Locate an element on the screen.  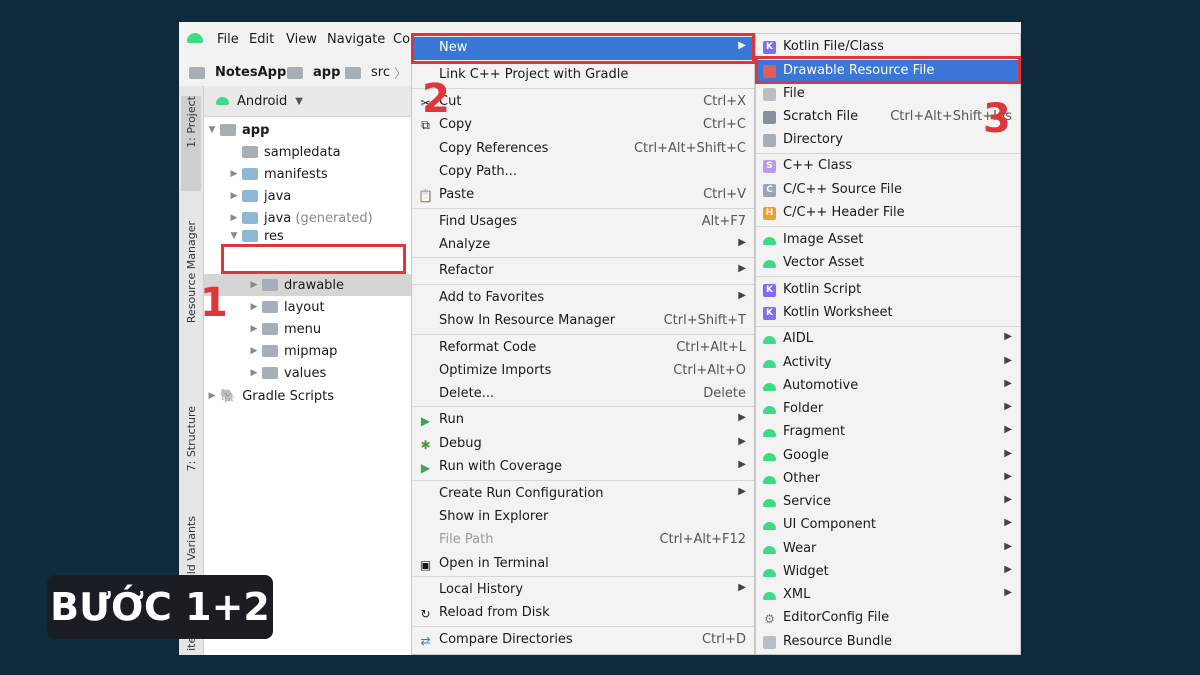
context-menu-item: ✂ Cut Ctrl+X is located at coordinates (583, 102).